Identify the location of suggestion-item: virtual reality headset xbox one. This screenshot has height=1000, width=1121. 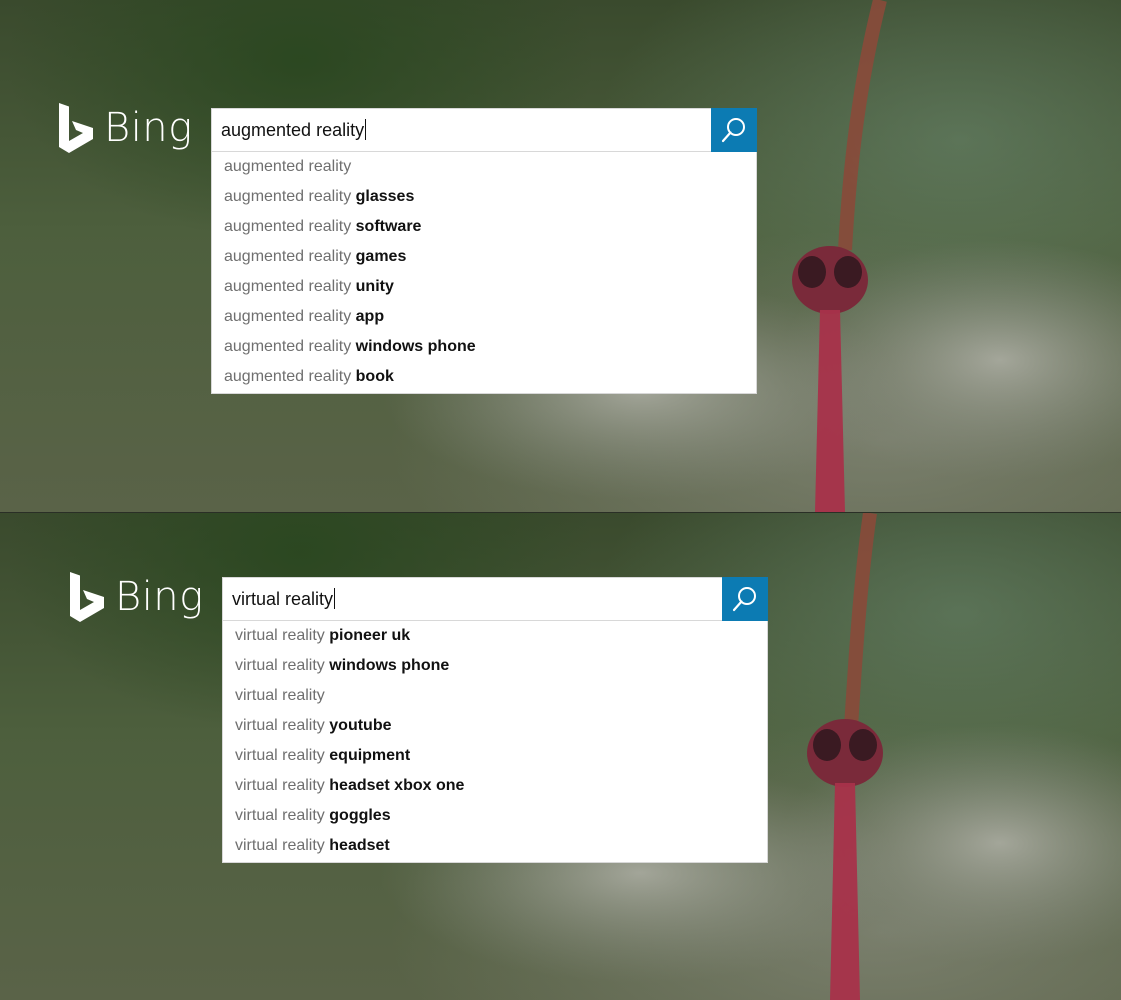
(495, 786).